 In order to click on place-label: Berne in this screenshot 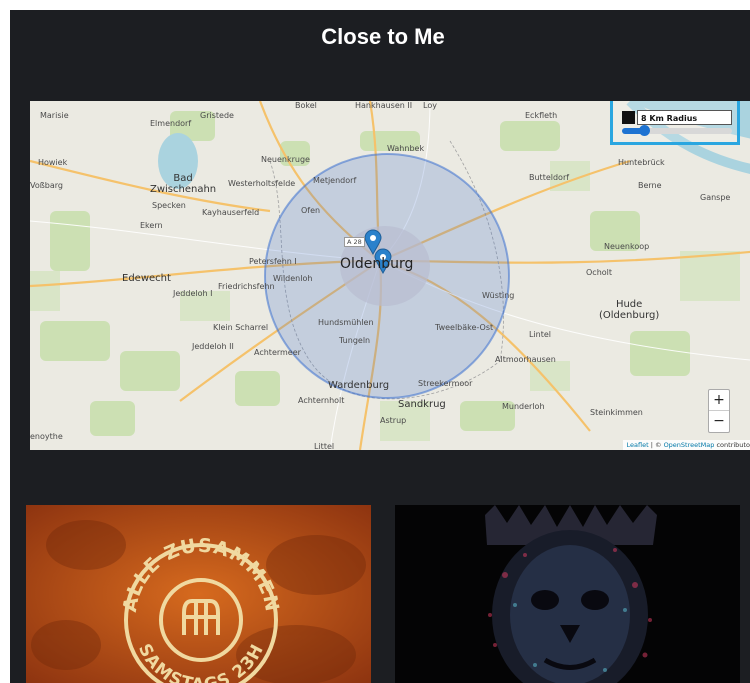, I will do `click(650, 185)`.